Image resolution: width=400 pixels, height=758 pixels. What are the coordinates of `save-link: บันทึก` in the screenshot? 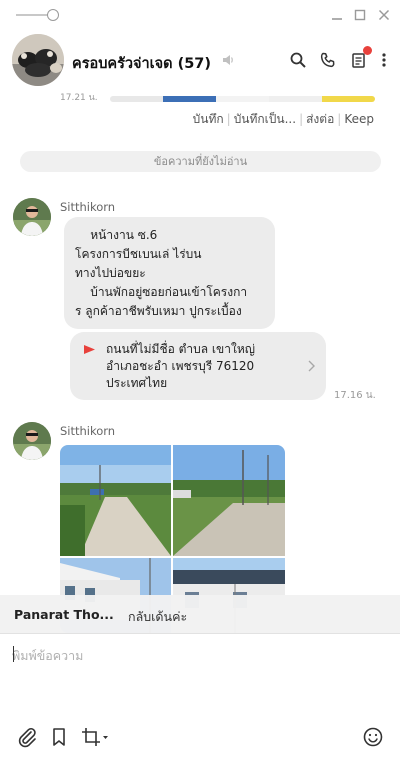 It's located at (208, 119).